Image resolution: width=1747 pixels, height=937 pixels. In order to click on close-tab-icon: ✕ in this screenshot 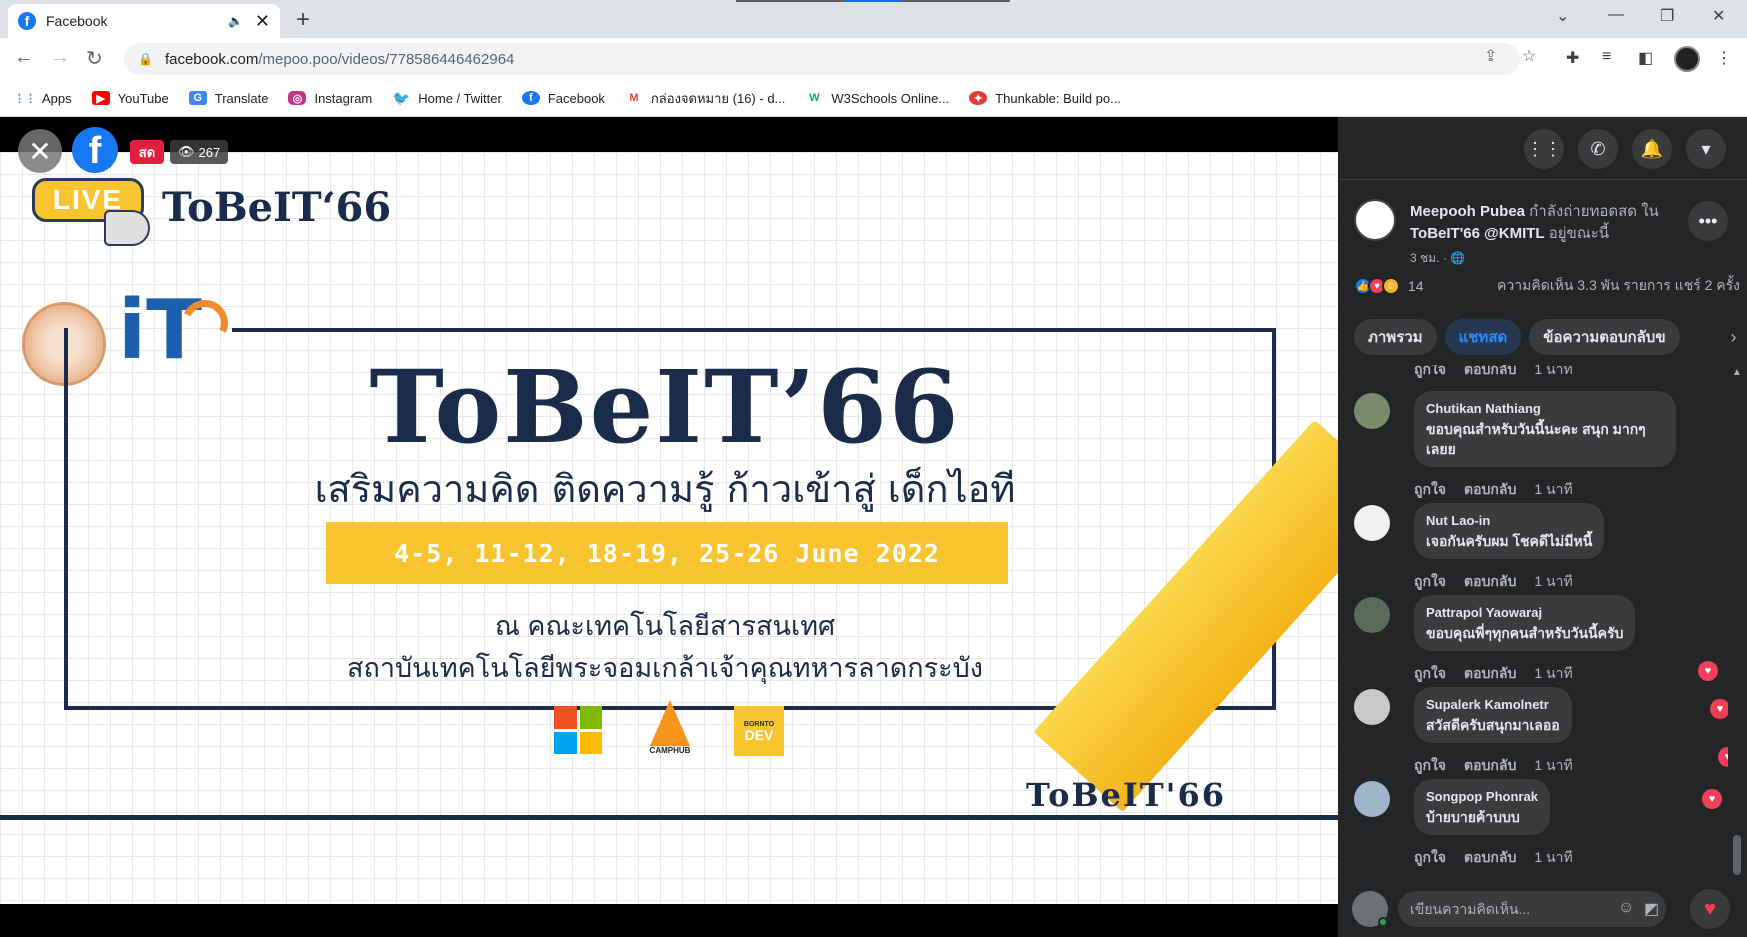, I will do `click(262, 21)`.